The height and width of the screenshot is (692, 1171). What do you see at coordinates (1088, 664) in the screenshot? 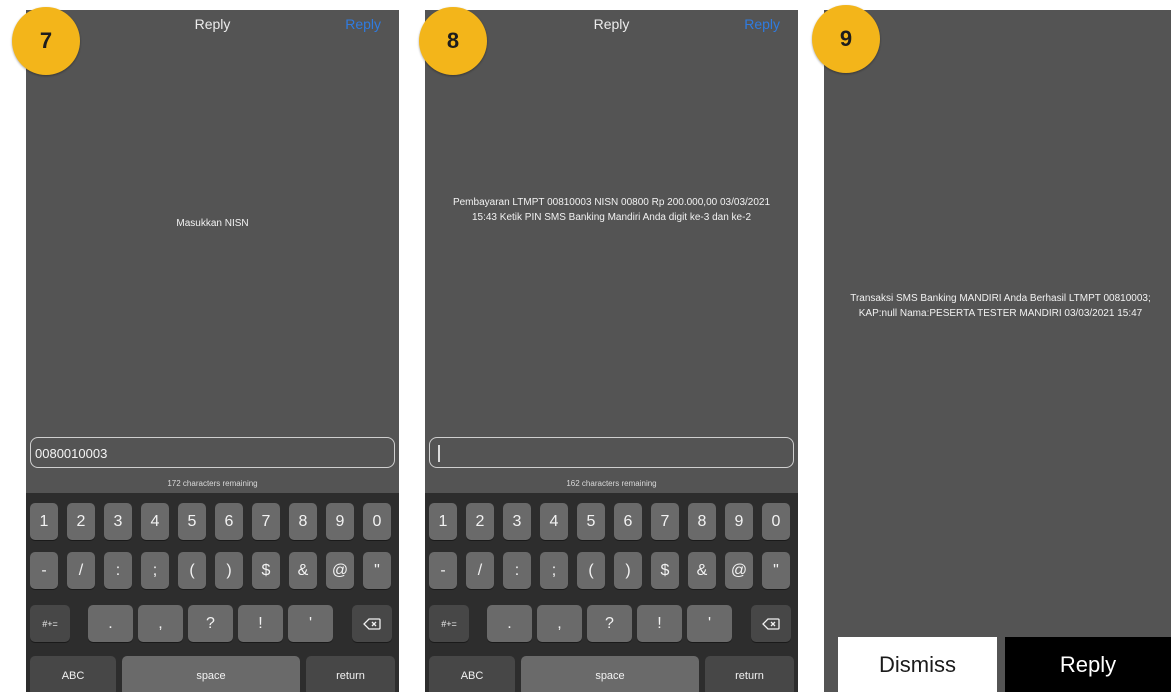
I see `reply-button: Reply` at bounding box center [1088, 664].